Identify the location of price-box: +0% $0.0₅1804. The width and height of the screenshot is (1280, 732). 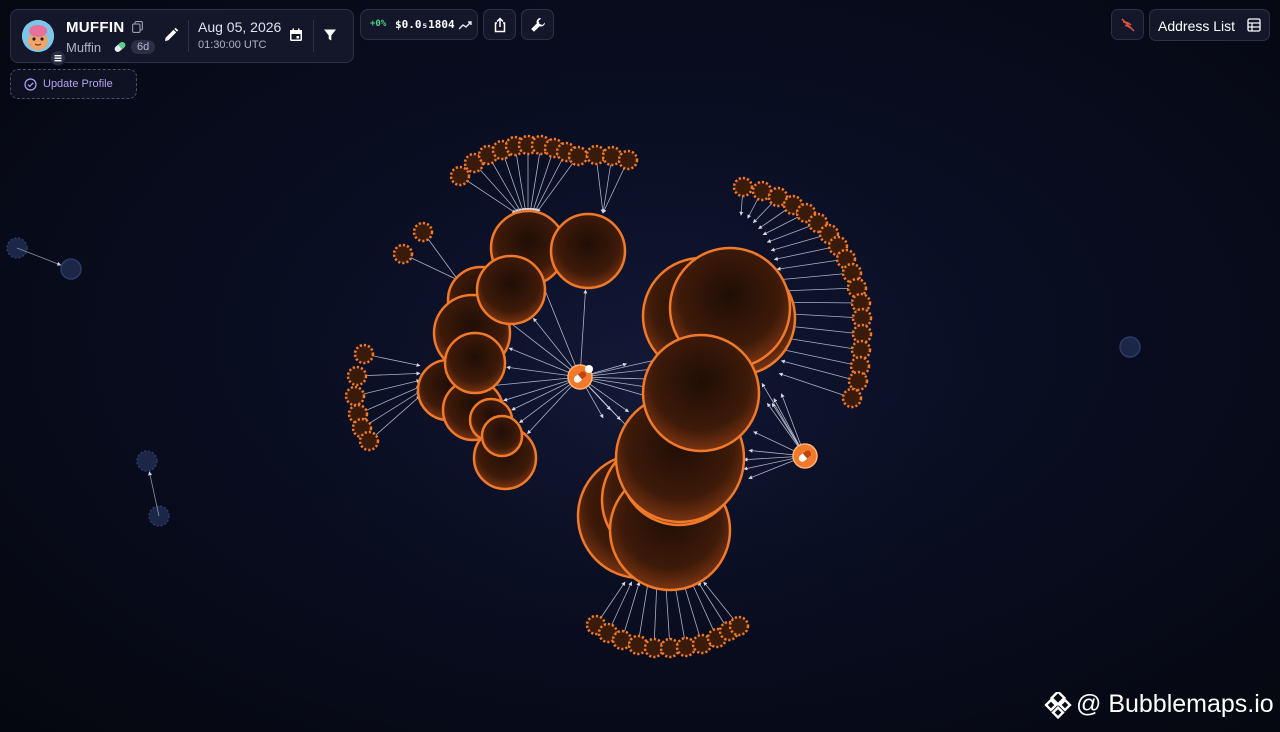
(419, 24).